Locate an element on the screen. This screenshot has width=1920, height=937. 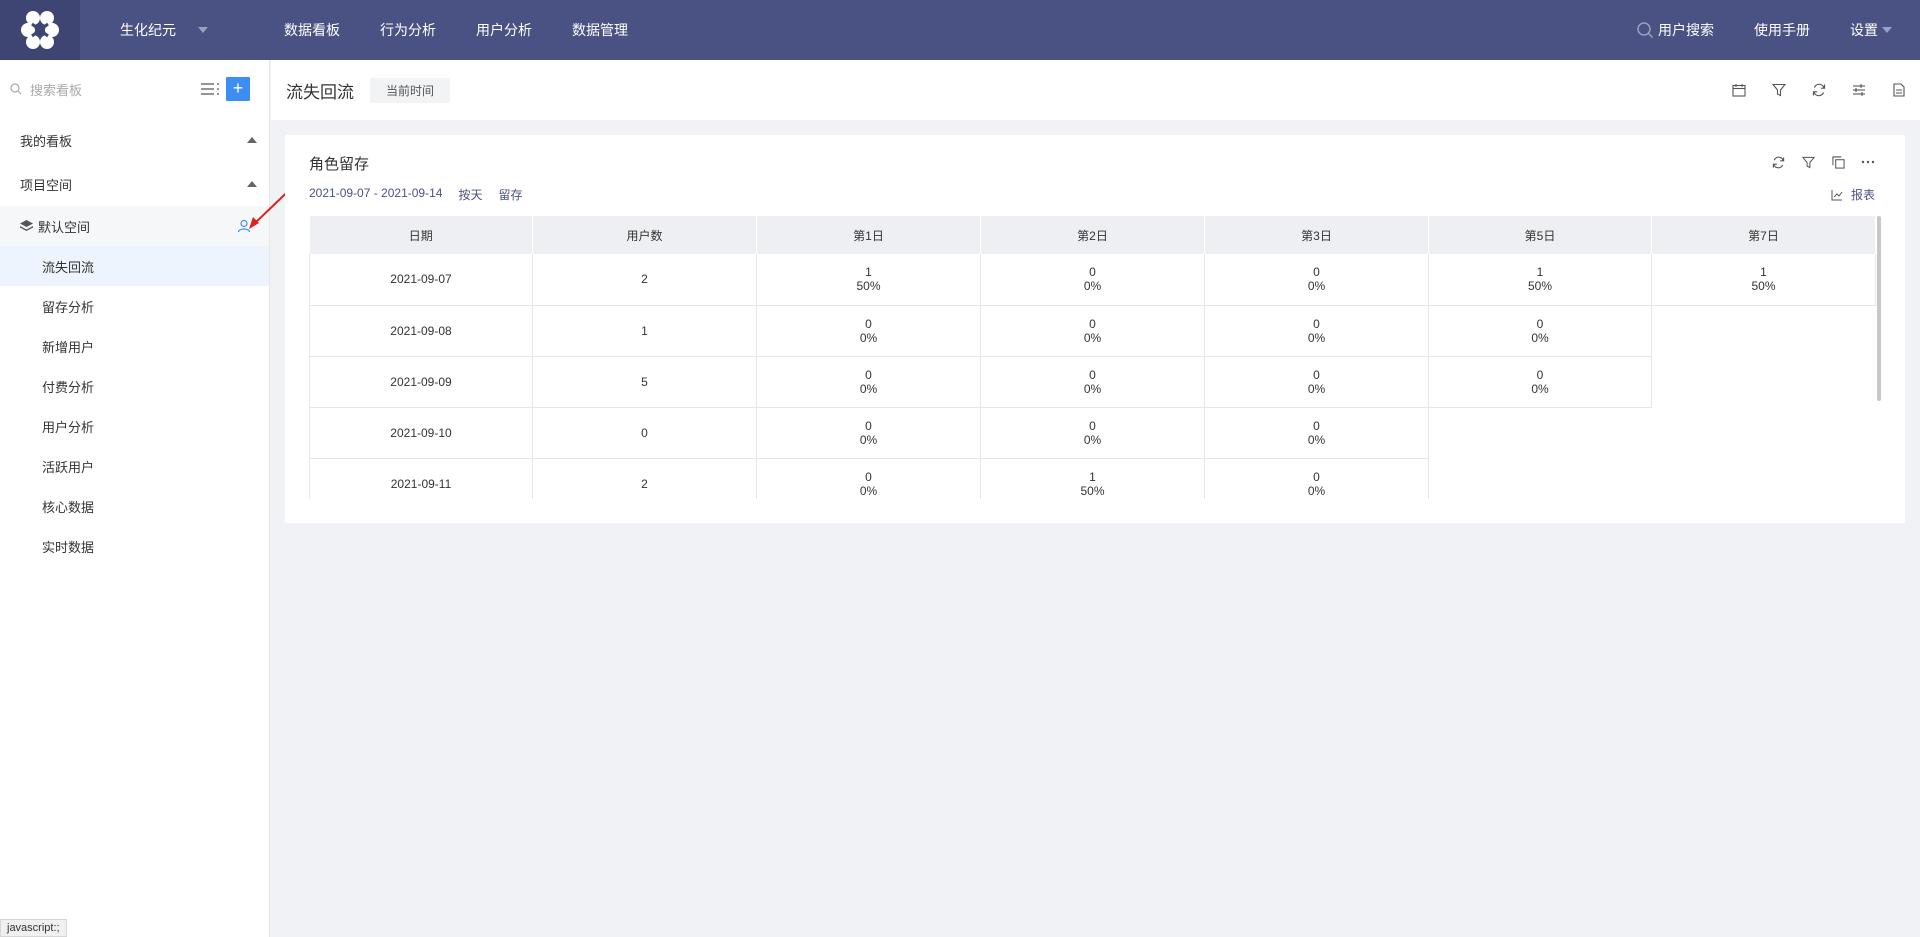
project-space-label: 项目空间 is located at coordinates (46, 185).